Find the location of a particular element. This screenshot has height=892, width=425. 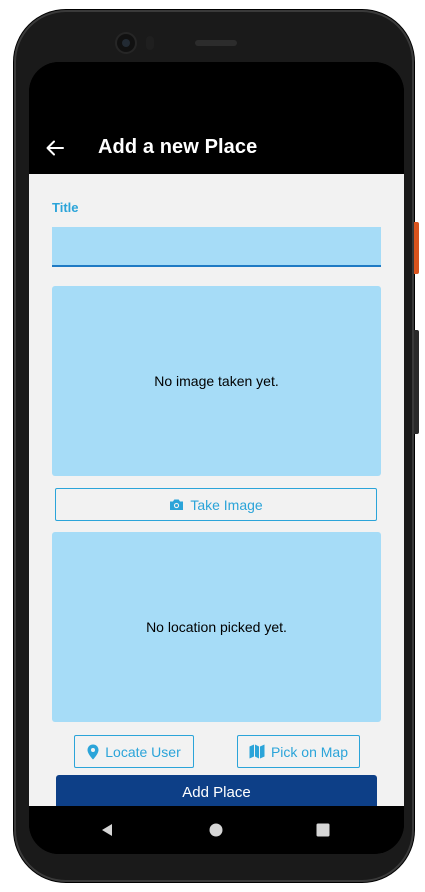

locate-user-button: Locate User is located at coordinates (134, 751).